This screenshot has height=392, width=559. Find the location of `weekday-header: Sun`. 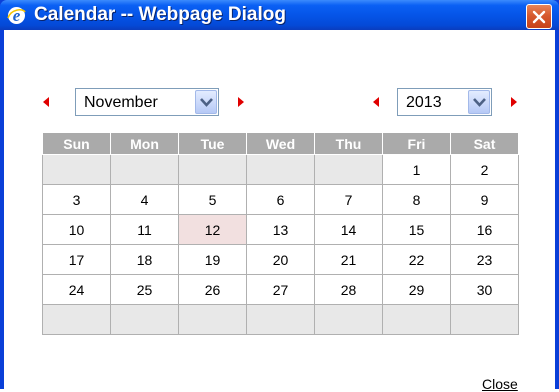

weekday-header: Sun is located at coordinates (76, 143).